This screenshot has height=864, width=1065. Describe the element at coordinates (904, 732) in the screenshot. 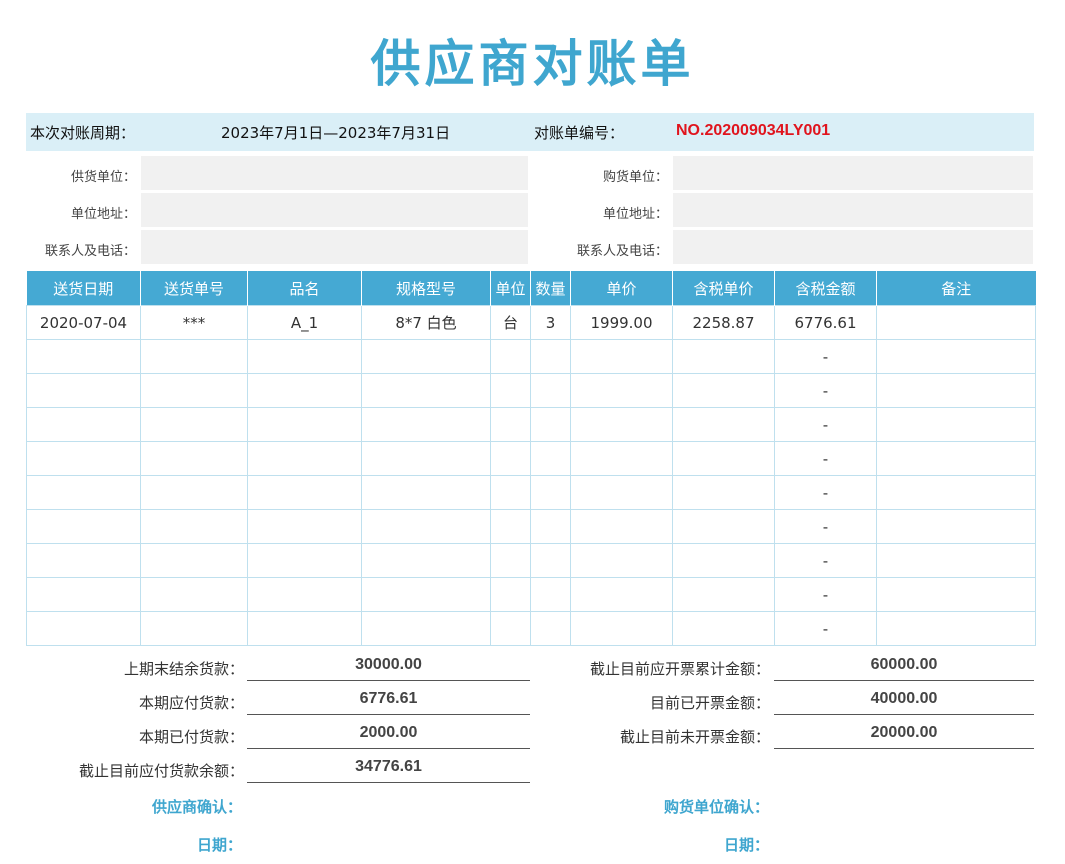

I see `uninvoiced-value: 20000.00` at that location.